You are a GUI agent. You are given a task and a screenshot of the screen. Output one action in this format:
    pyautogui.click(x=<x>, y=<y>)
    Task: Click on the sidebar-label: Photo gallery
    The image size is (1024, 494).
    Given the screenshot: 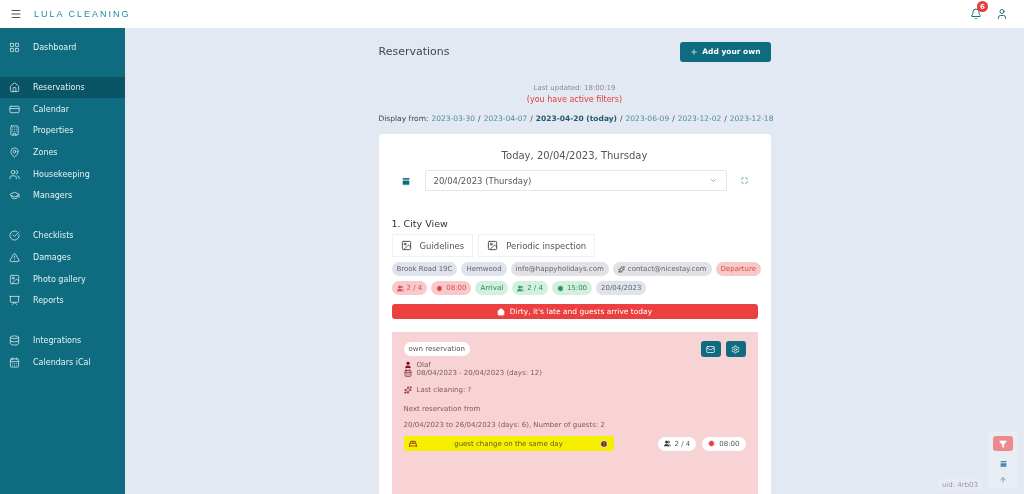 What is the action you would take?
    pyautogui.click(x=59, y=279)
    